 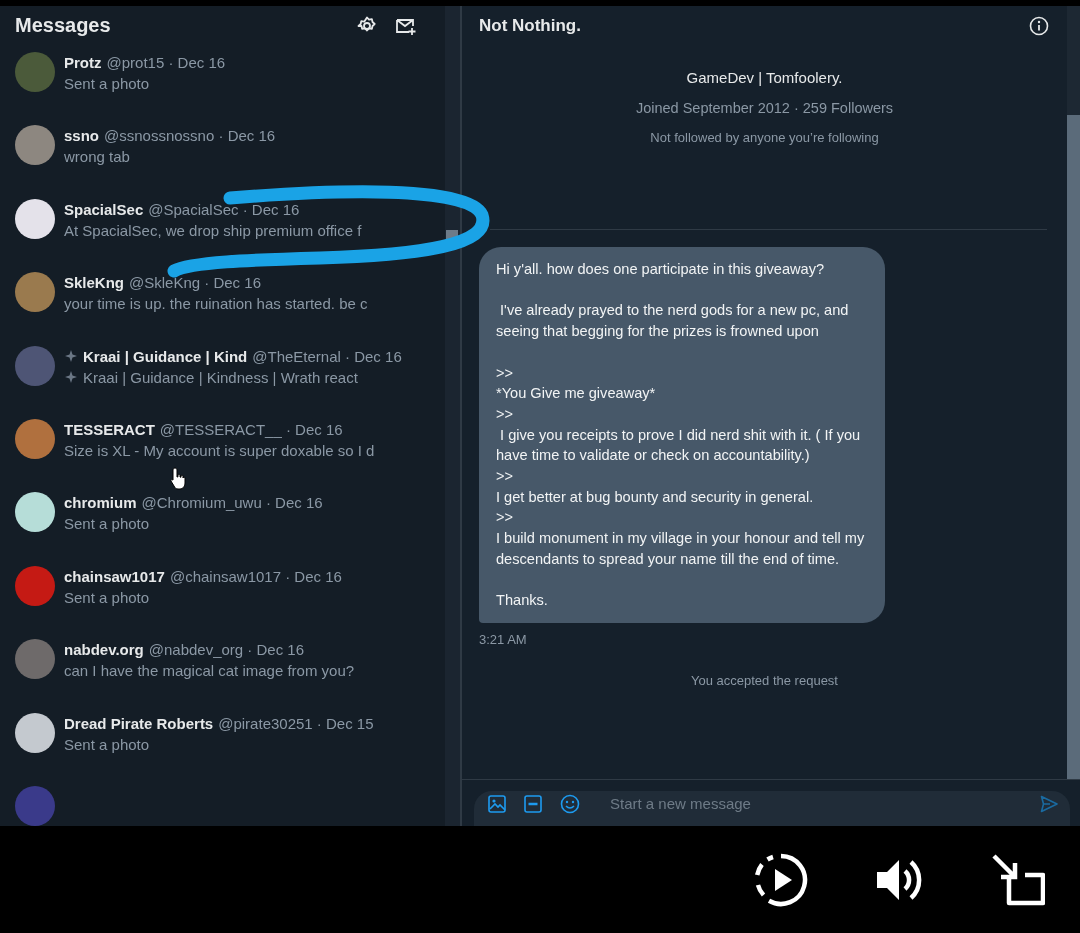 What do you see at coordinates (139, 723) in the screenshot?
I see `sender-name: Dread Pirate Roberts` at bounding box center [139, 723].